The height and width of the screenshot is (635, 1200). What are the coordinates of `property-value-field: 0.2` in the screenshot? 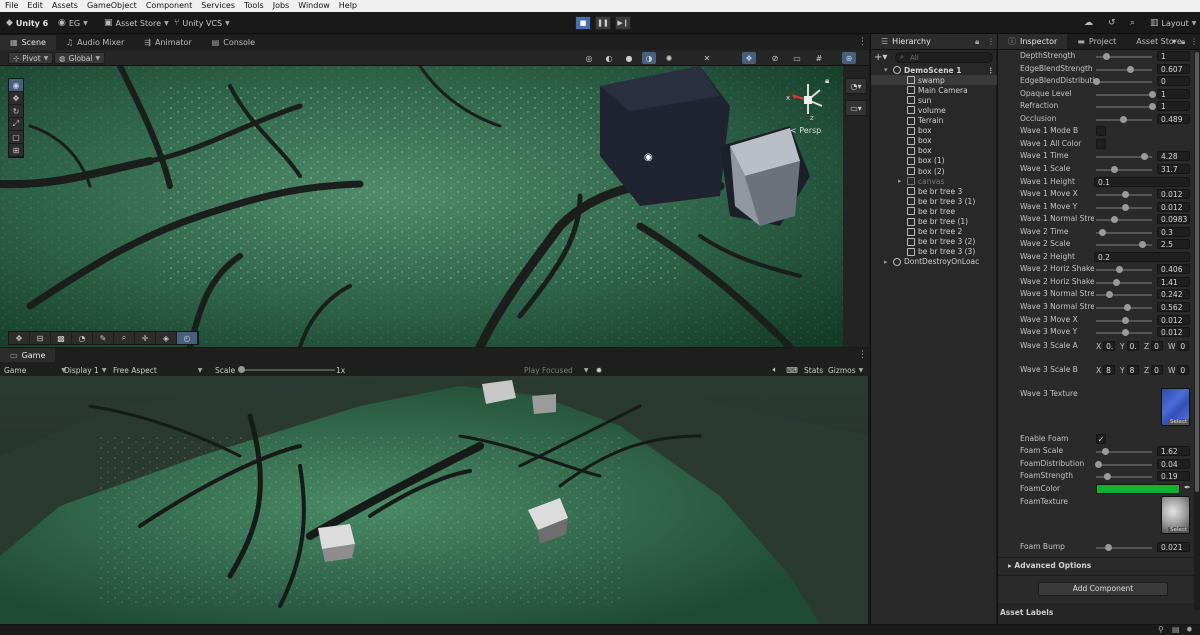 It's located at (1142, 256).